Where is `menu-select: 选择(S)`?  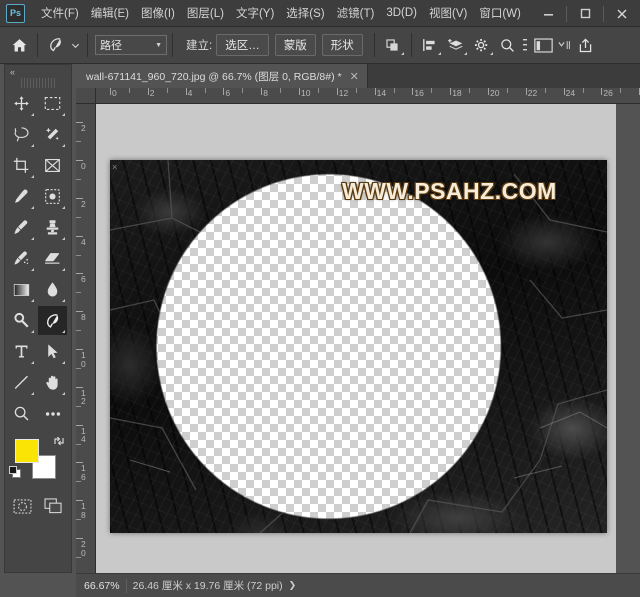 menu-select: 选择(S) is located at coordinates (305, 13).